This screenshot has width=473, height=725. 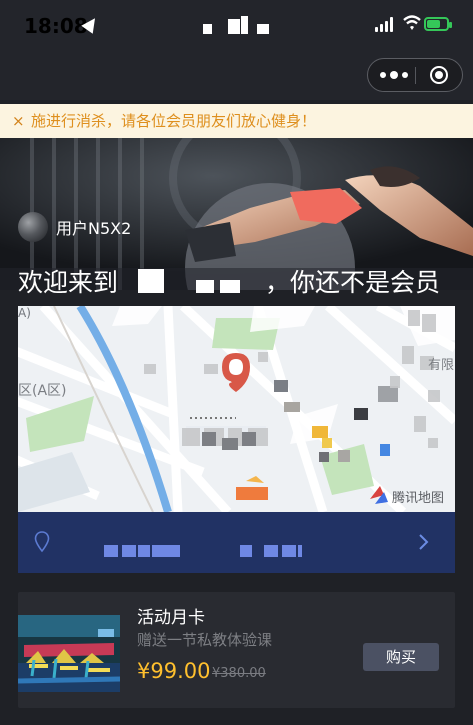 What do you see at coordinates (174, 121) in the screenshot?
I see `notice-text: 施进行消杀，请各位会员朋友们放心健身！` at bounding box center [174, 121].